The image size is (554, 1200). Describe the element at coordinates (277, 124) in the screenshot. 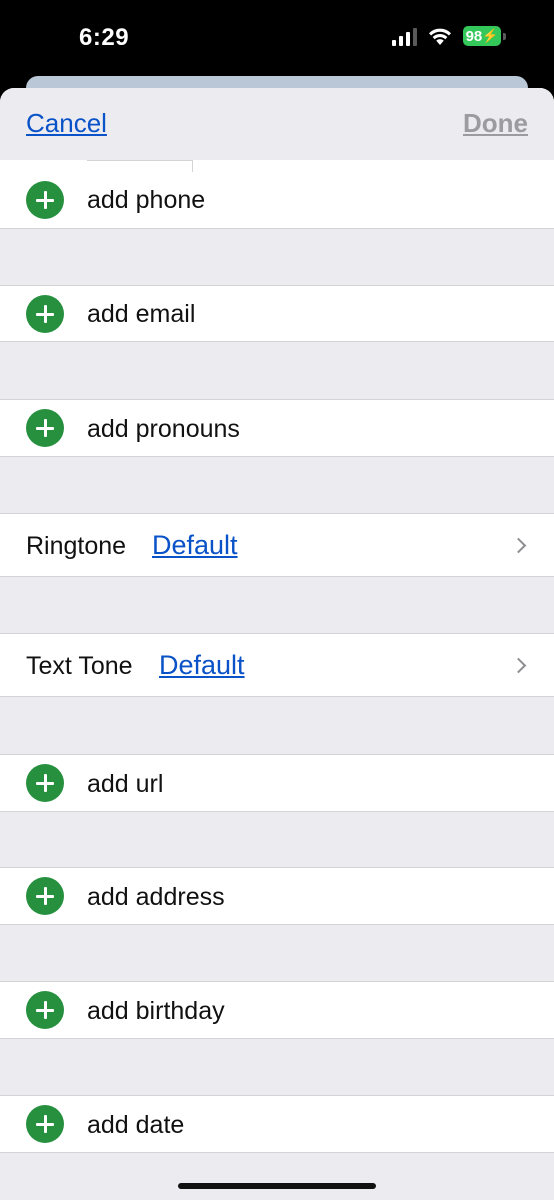

I see `nav-bar: Cancel Done` at that location.